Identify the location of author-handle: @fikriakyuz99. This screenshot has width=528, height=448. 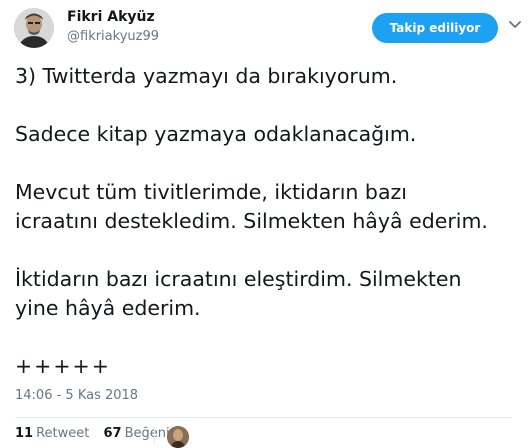
(113, 36).